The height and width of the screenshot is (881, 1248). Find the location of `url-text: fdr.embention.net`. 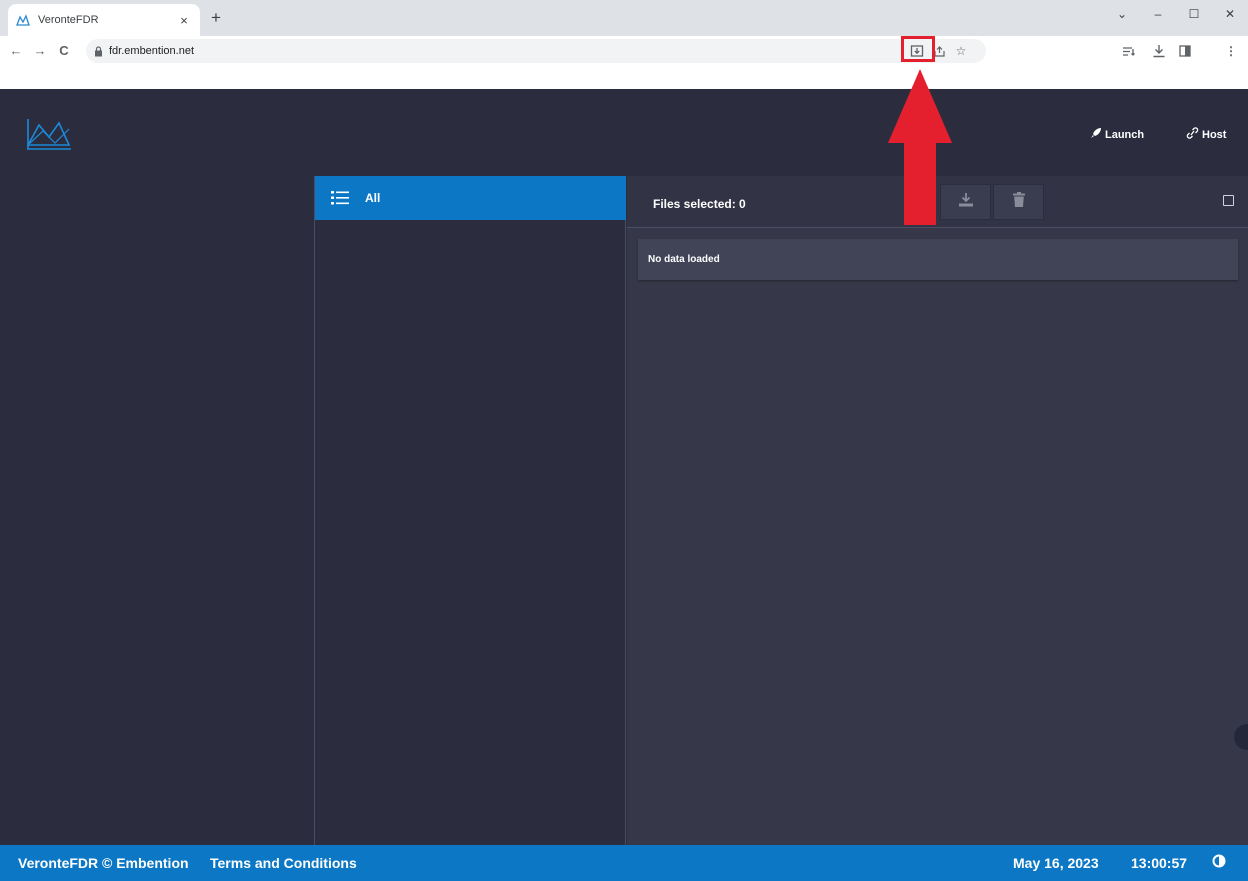

url-text: fdr.embention.net is located at coordinates (152, 51).